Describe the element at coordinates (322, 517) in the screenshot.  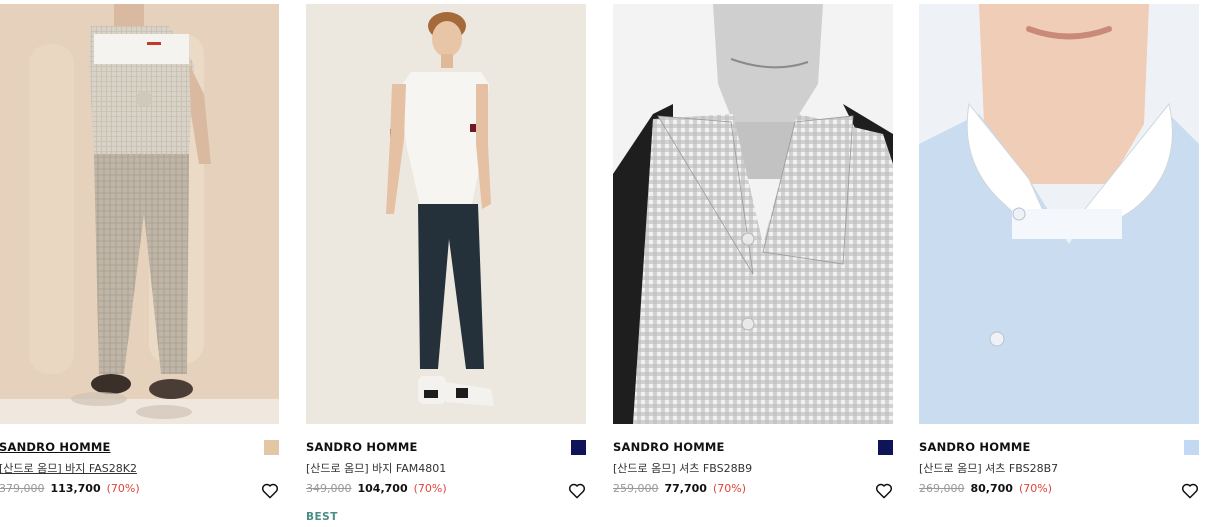
I see `best-badge: BEST` at that location.